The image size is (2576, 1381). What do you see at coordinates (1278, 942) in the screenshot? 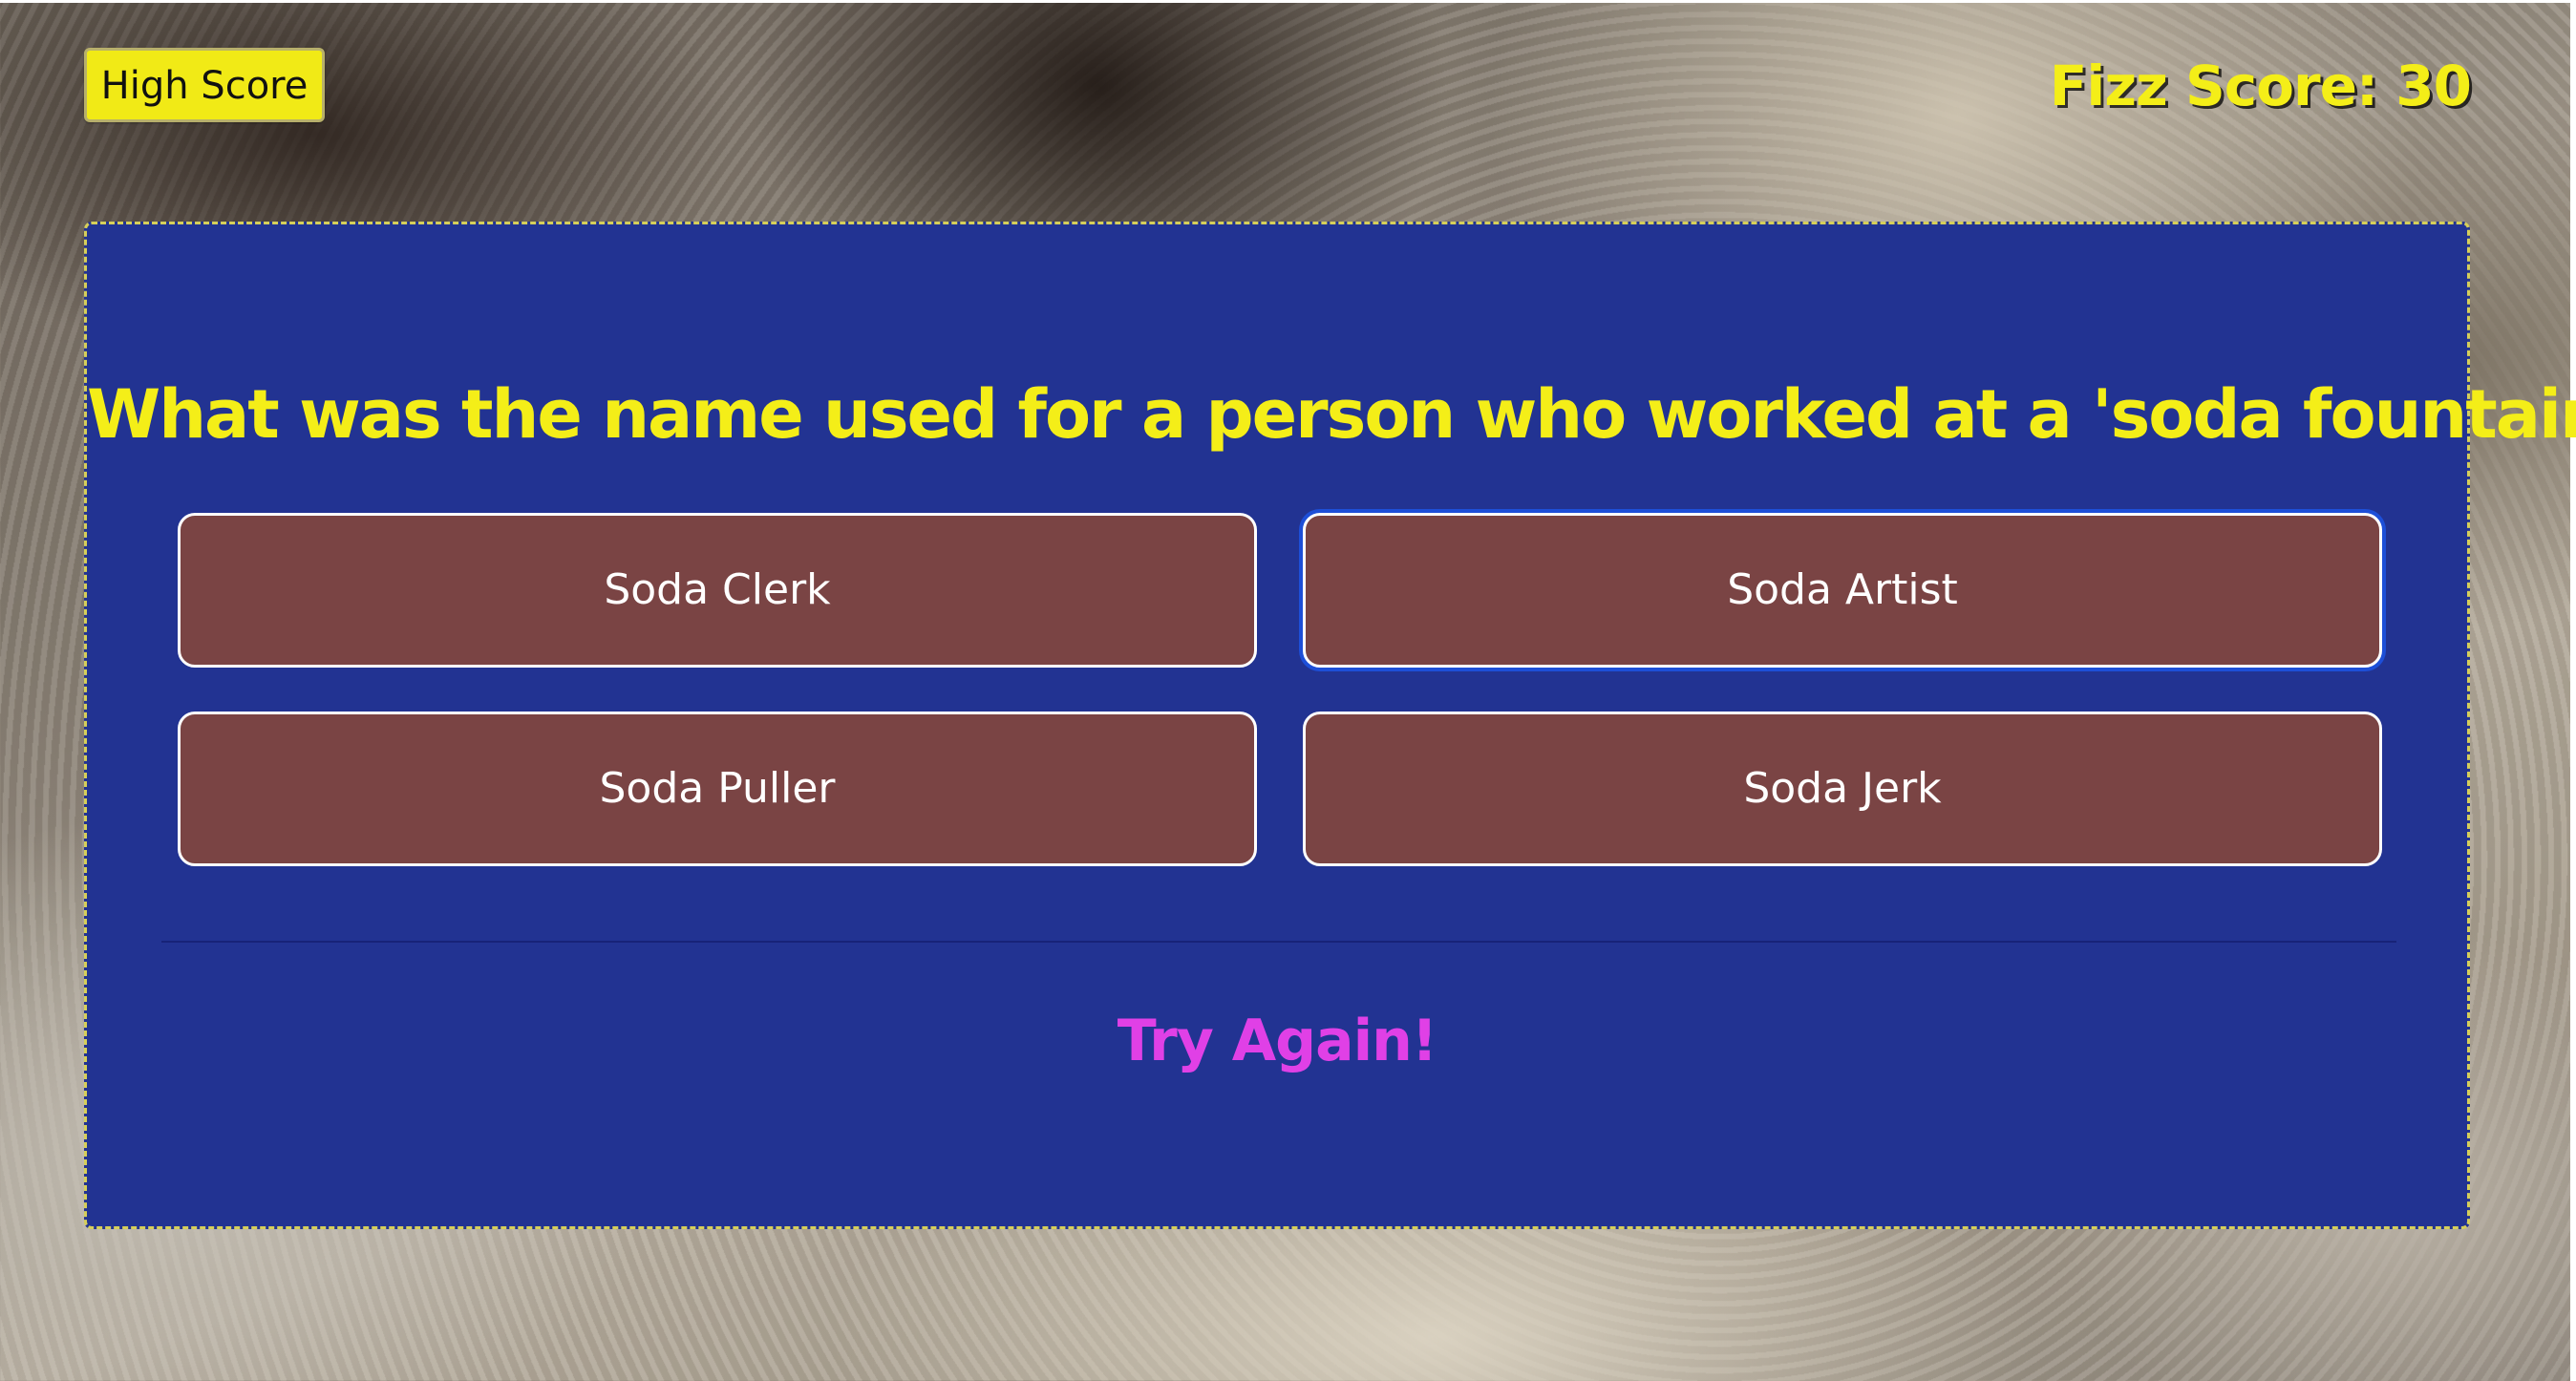
I see `divider` at bounding box center [1278, 942].